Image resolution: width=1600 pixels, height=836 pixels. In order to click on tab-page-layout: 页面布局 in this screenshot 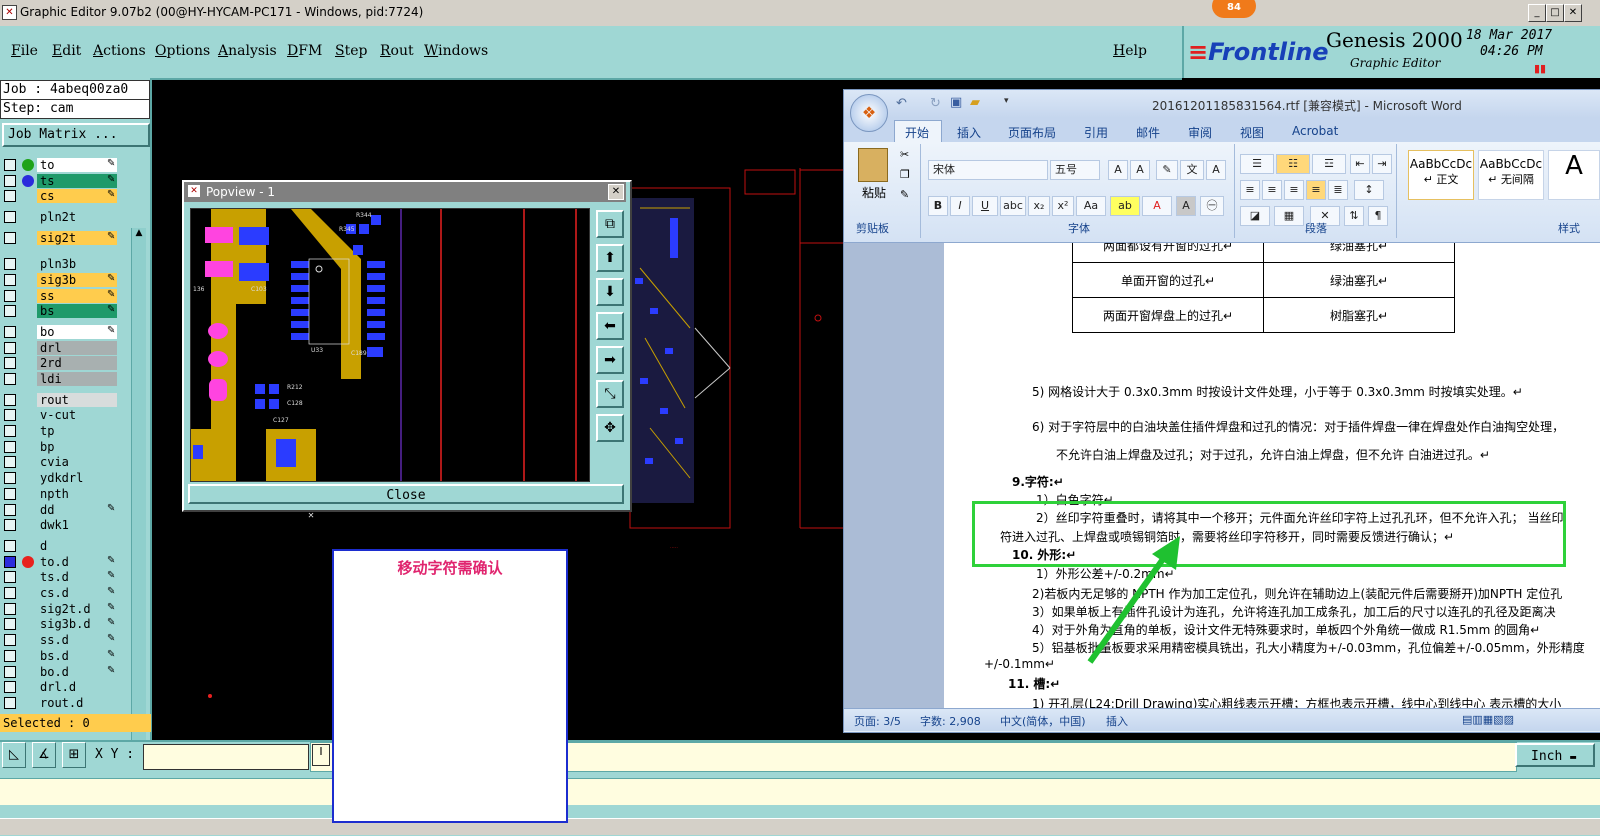, I will do `click(1032, 132)`.